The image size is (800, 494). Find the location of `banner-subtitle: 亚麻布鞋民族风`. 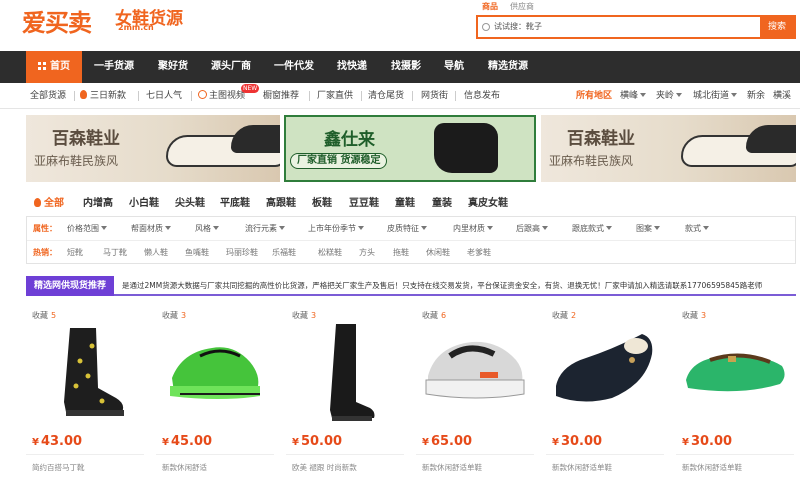

banner-subtitle: 亚麻布鞋民族风 is located at coordinates (591, 161).